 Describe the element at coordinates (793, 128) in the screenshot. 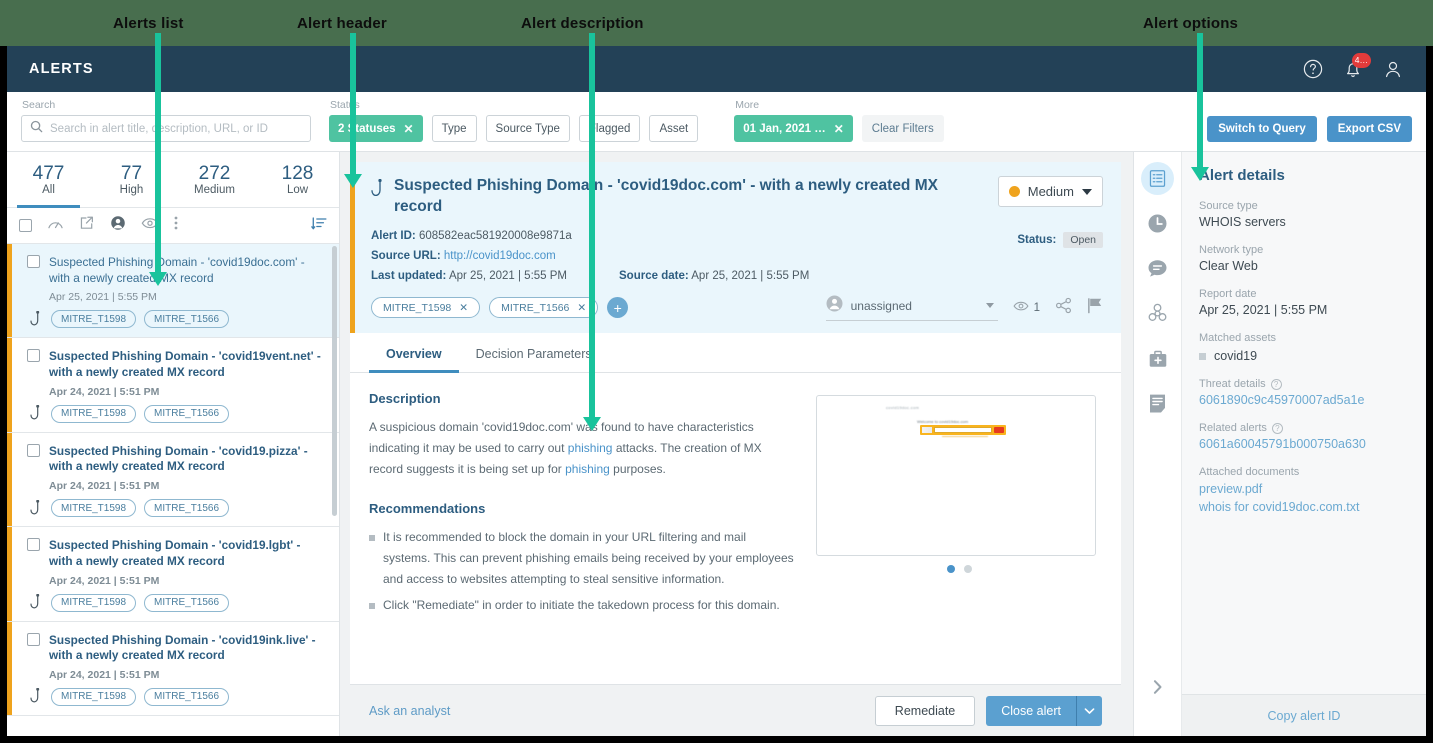

I see `filter-chip-date: 01 Jan, 2021 … ✕` at that location.